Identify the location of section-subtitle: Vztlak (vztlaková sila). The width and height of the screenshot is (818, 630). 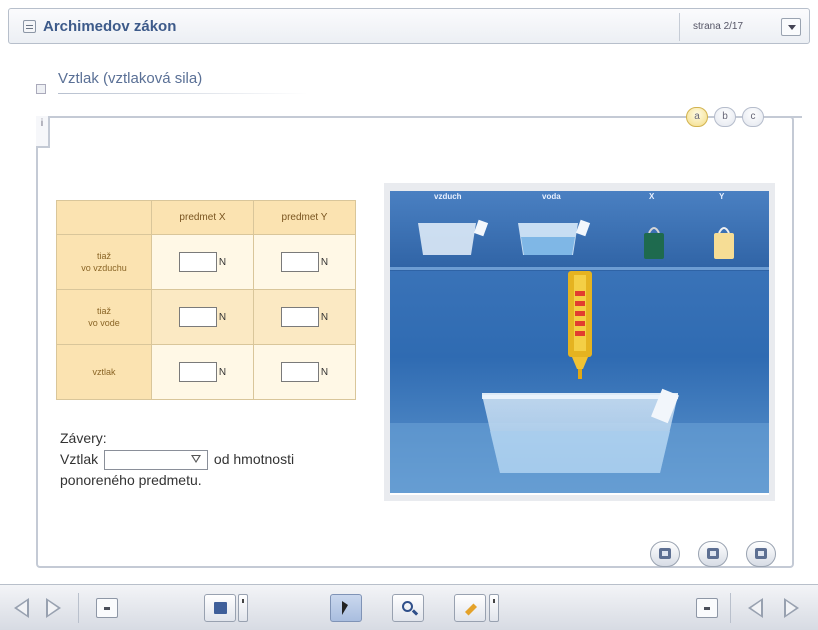
(130, 78).